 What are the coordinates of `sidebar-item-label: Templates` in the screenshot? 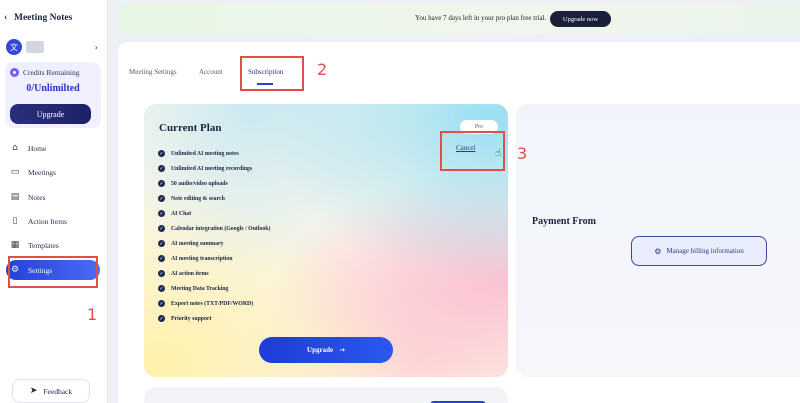 It's located at (43, 245).